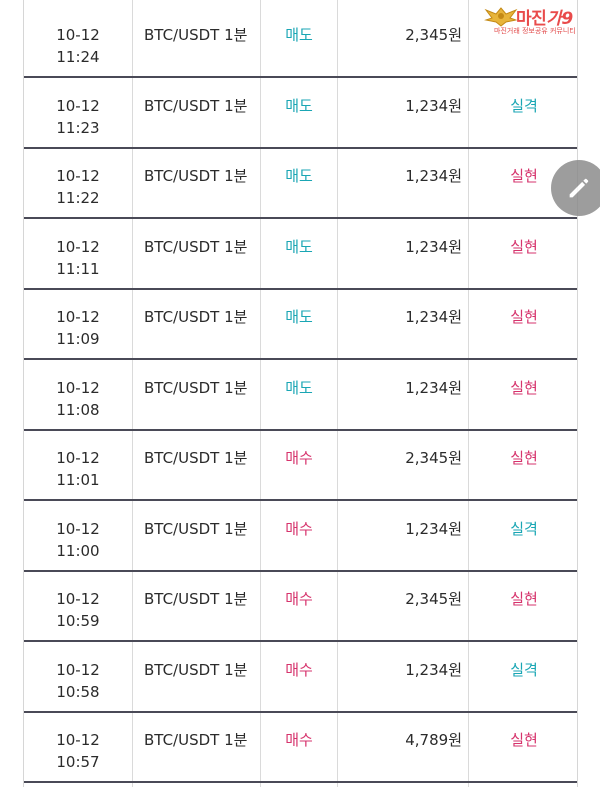 The width and height of the screenshot is (600, 787). What do you see at coordinates (78, 198) in the screenshot?
I see `trade-time: 11:22` at bounding box center [78, 198].